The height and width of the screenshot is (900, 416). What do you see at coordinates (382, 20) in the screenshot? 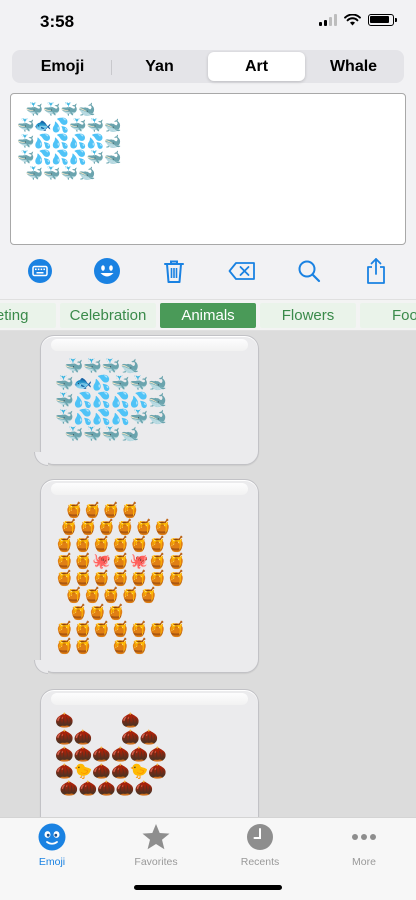
I see `battery-icon` at bounding box center [382, 20].